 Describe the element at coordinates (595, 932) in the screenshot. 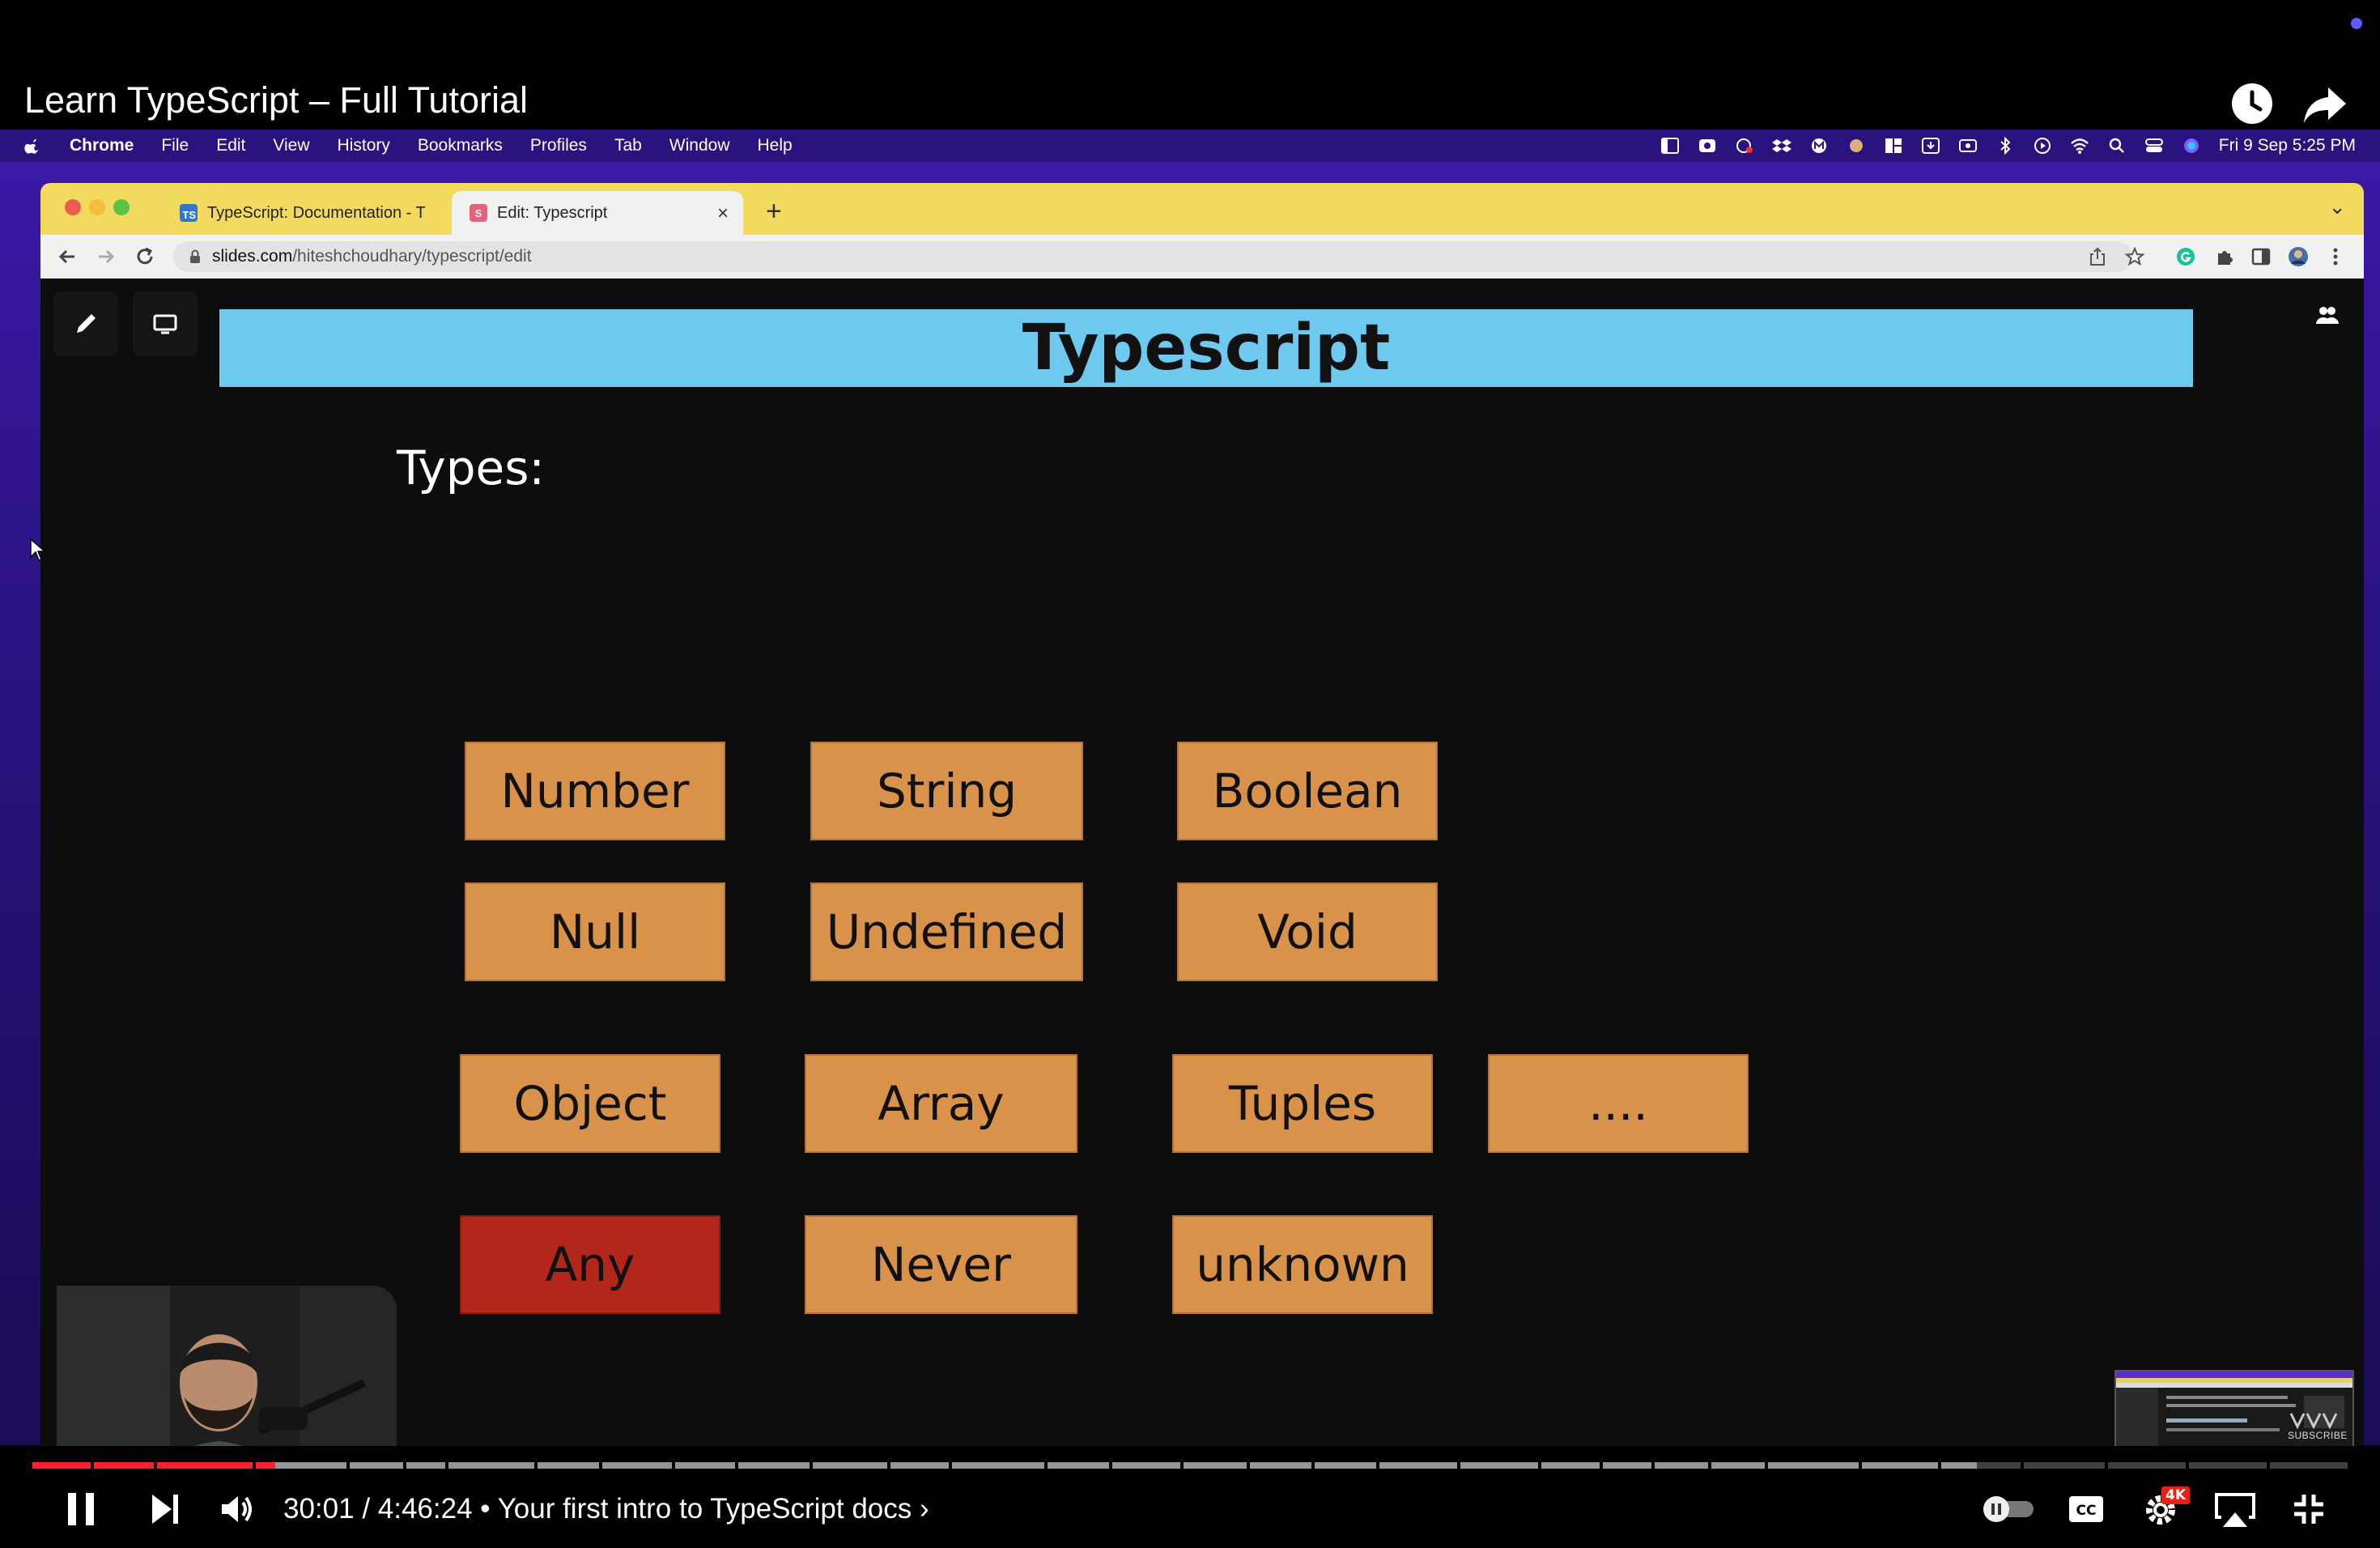

I see `type-box-null: Null` at that location.